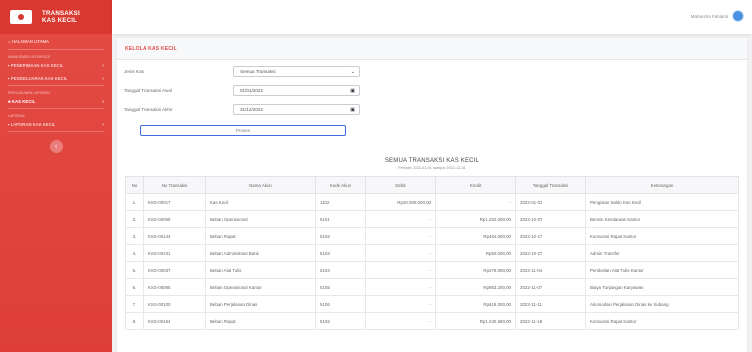 The height and width of the screenshot is (352, 752). What do you see at coordinates (251, 90) in the screenshot?
I see `start-date-value: 01/01/2022` at bounding box center [251, 90].